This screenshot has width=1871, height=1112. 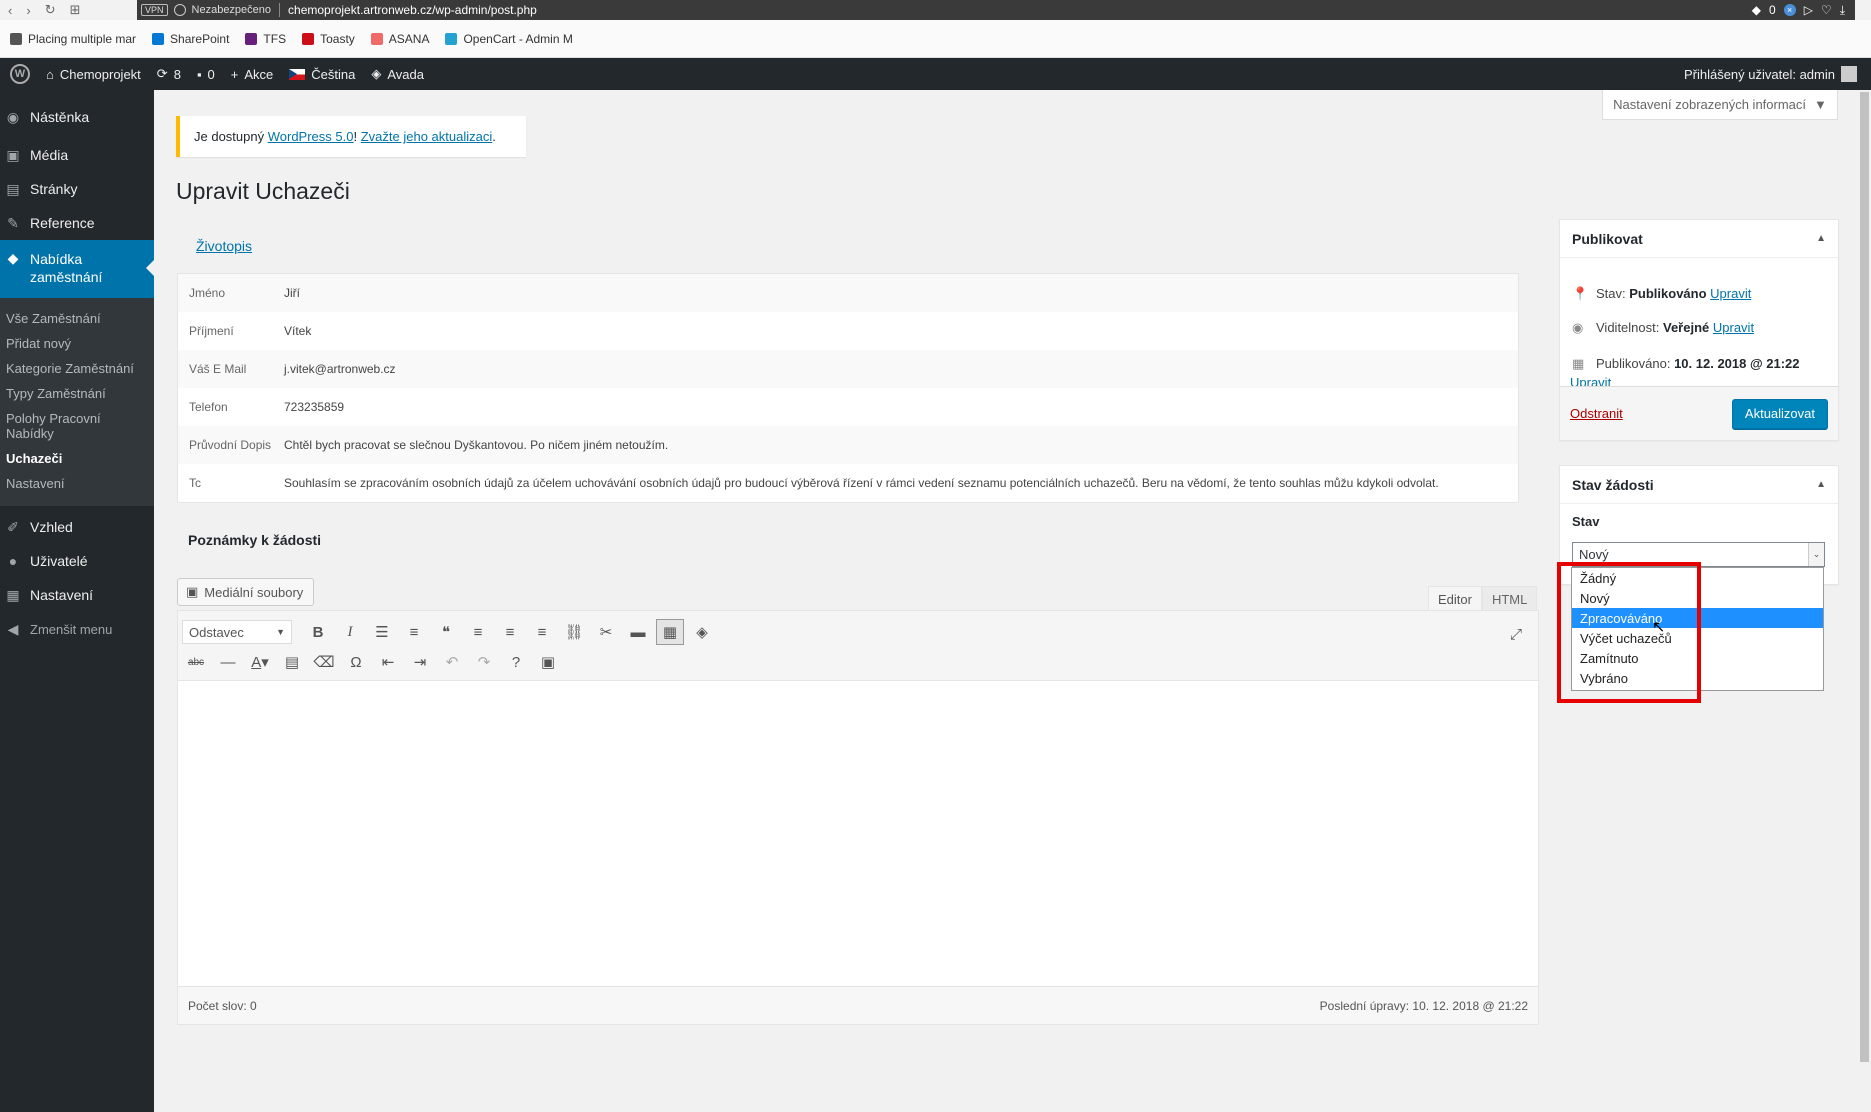 I want to click on wordpress-version-link: WordPress 5.0, so click(x=311, y=136).